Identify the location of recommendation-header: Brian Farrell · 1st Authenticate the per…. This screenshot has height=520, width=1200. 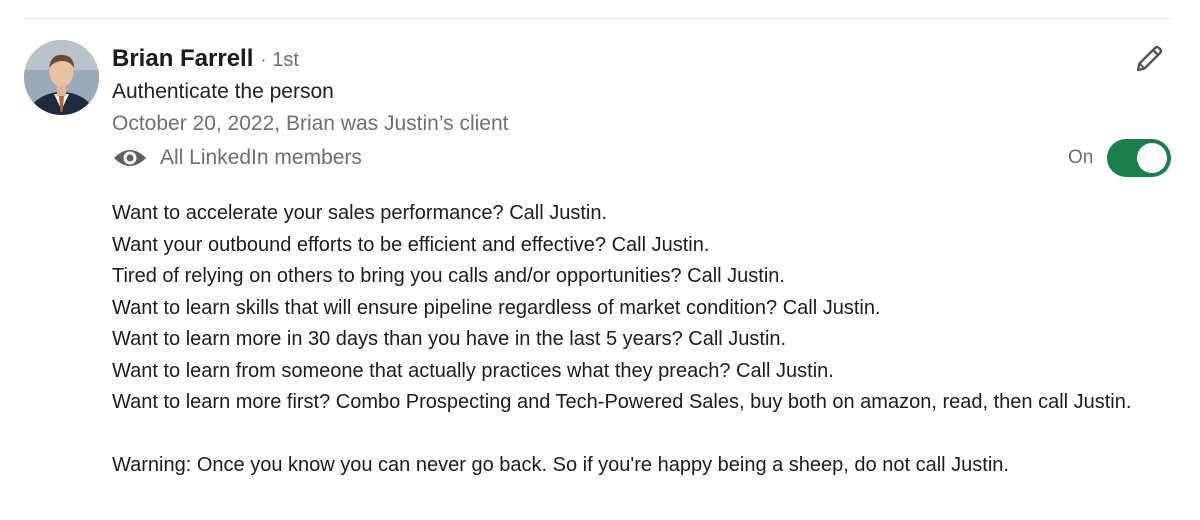
(310, 90).